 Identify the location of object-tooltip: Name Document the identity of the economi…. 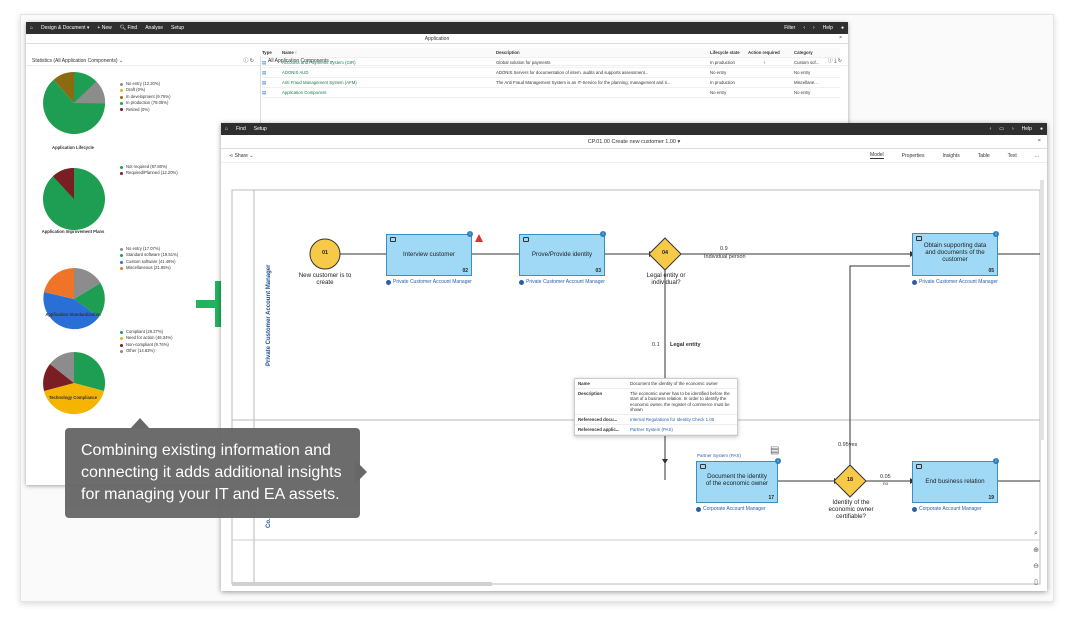
(656, 407).